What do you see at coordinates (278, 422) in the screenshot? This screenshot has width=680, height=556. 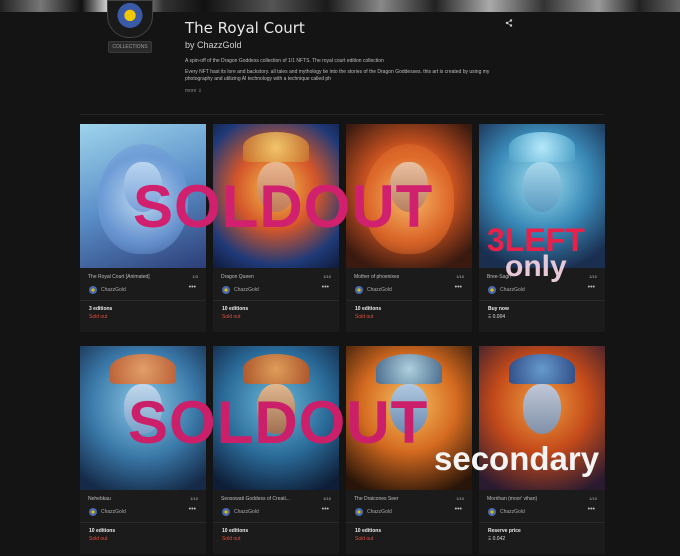 I see `soldout-overlay-bottom: SOLDOUT` at bounding box center [278, 422].